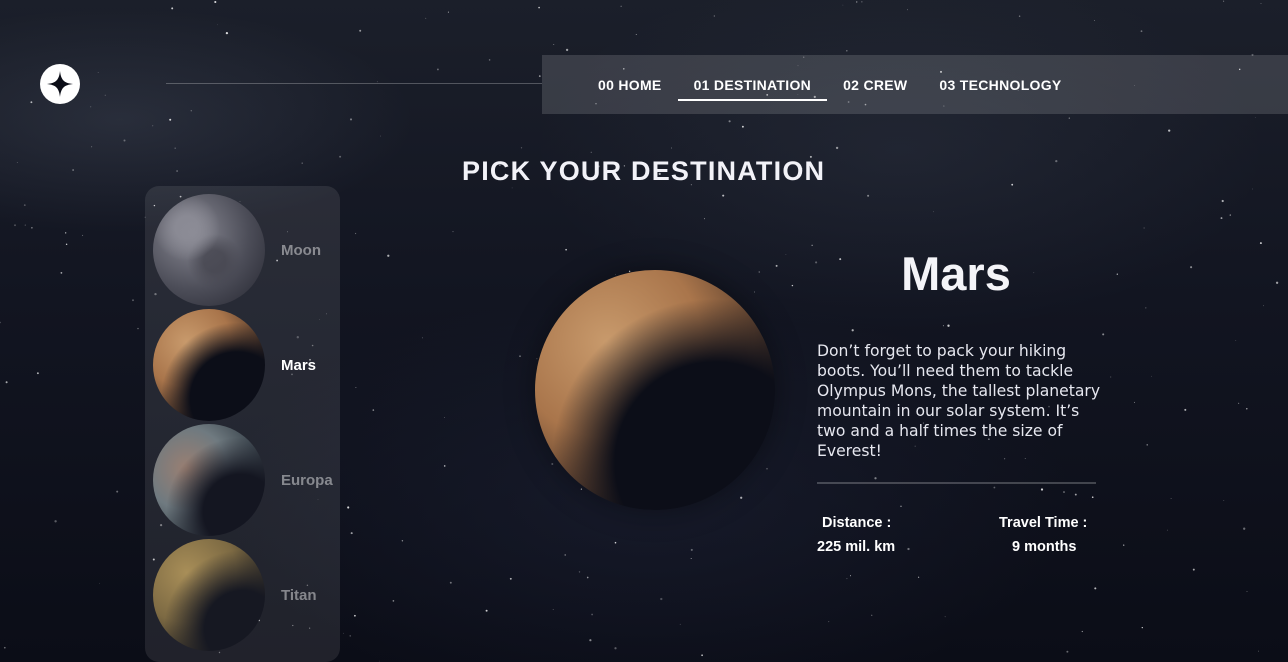  I want to click on europa-thumbnail, so click(209, 480).